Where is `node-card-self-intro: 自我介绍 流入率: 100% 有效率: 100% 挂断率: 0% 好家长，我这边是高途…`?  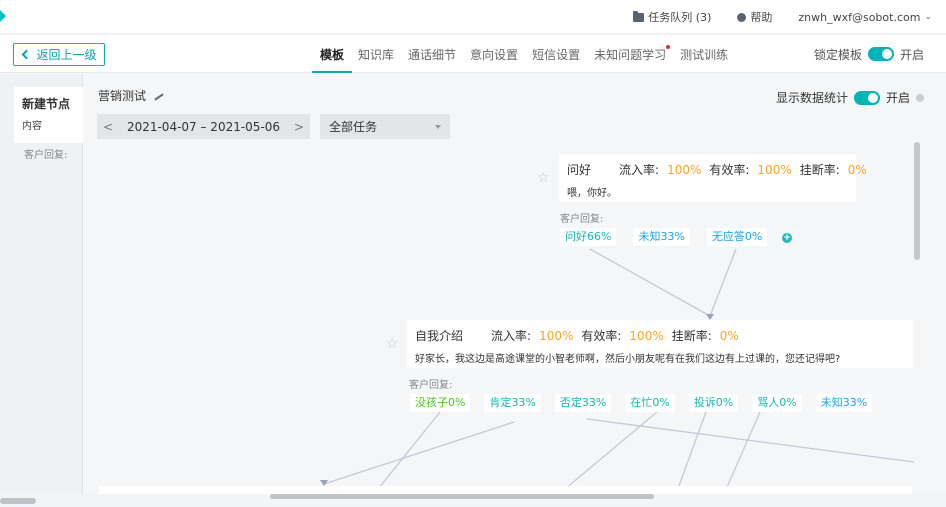
node-card-self-intro: 自我介绍 流入率: 100% 有效率: 100% 挂断率: 0% 好家长，我这边是高途… is located at coordinates (660, 344).